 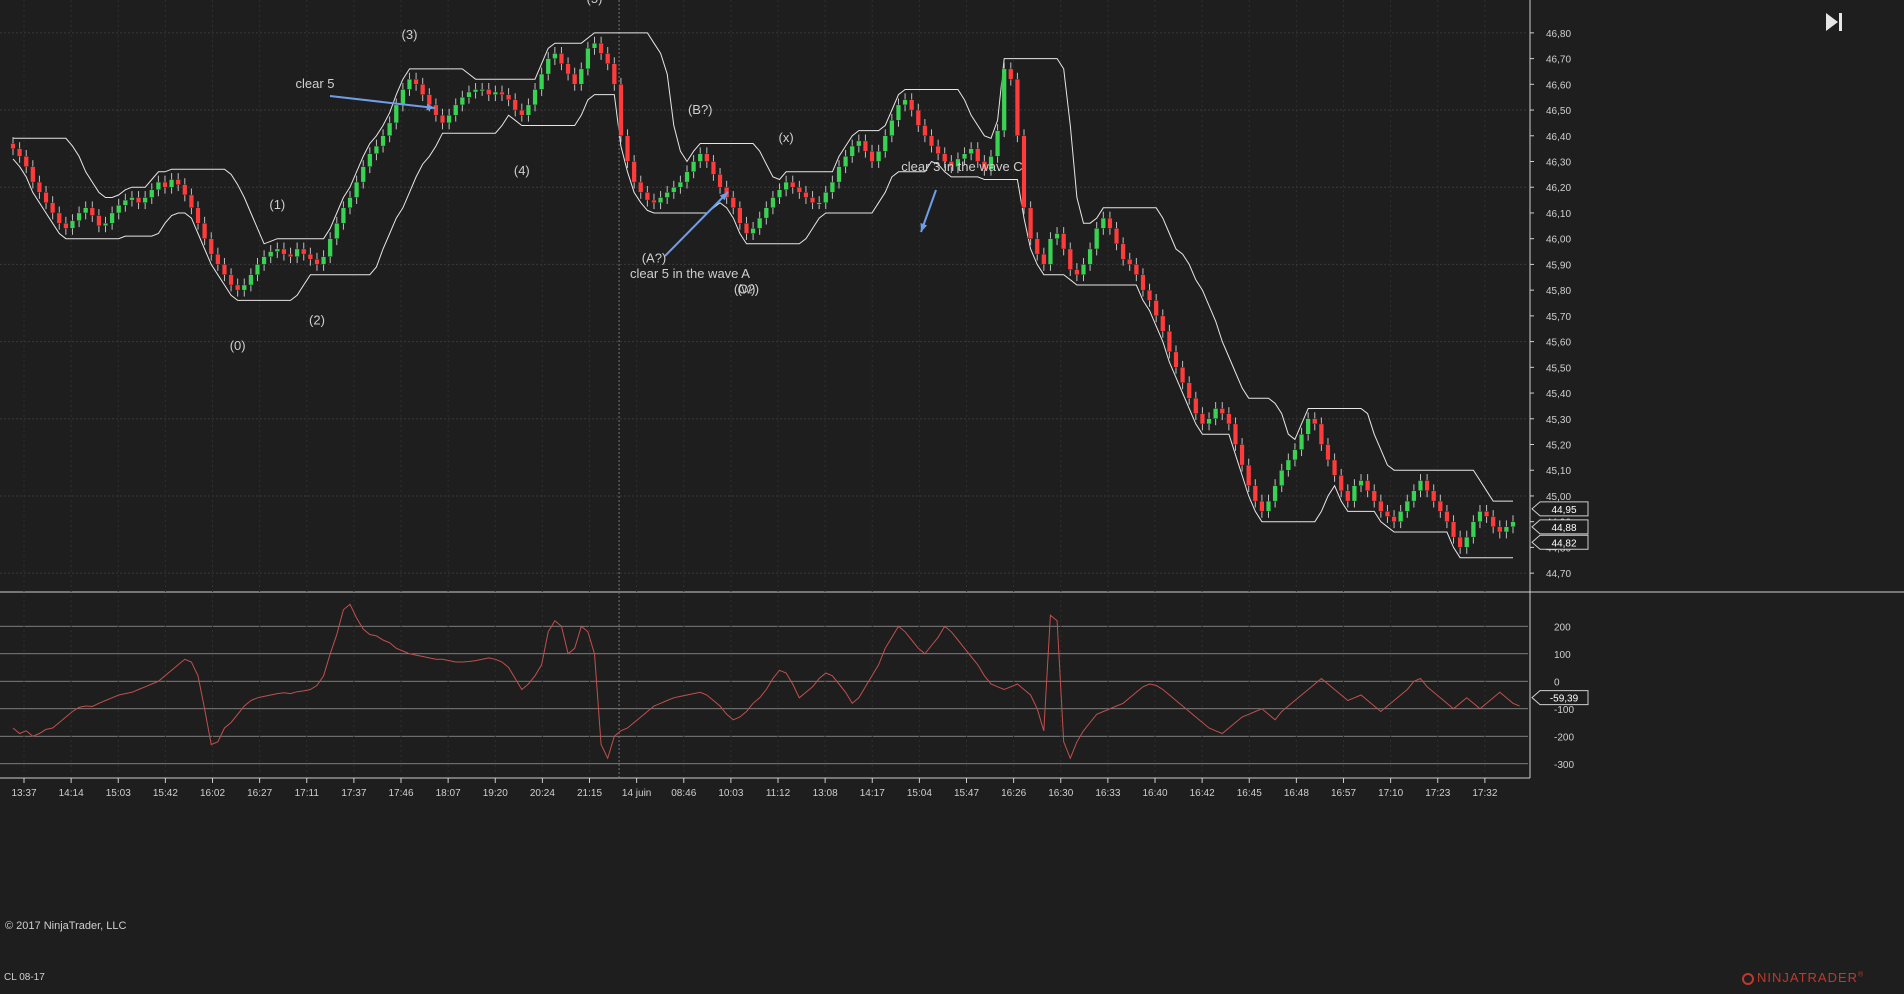 What do you see at coordinates (1013, 793) in the screenshot?
I see `time-tick-label: 16:26` at bounding box center [1013, 793].